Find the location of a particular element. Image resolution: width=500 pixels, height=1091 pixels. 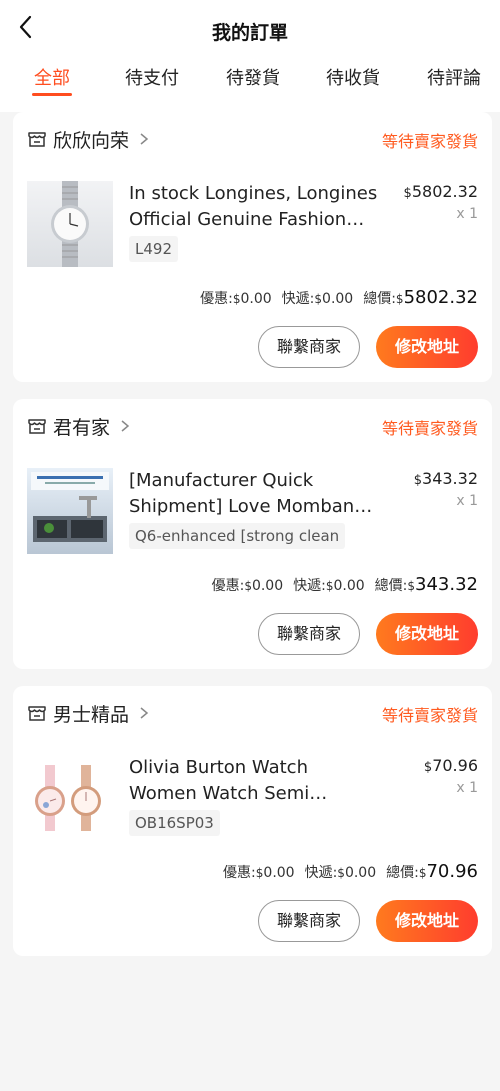

sink-image-icon is located at coordinates (70, 507).